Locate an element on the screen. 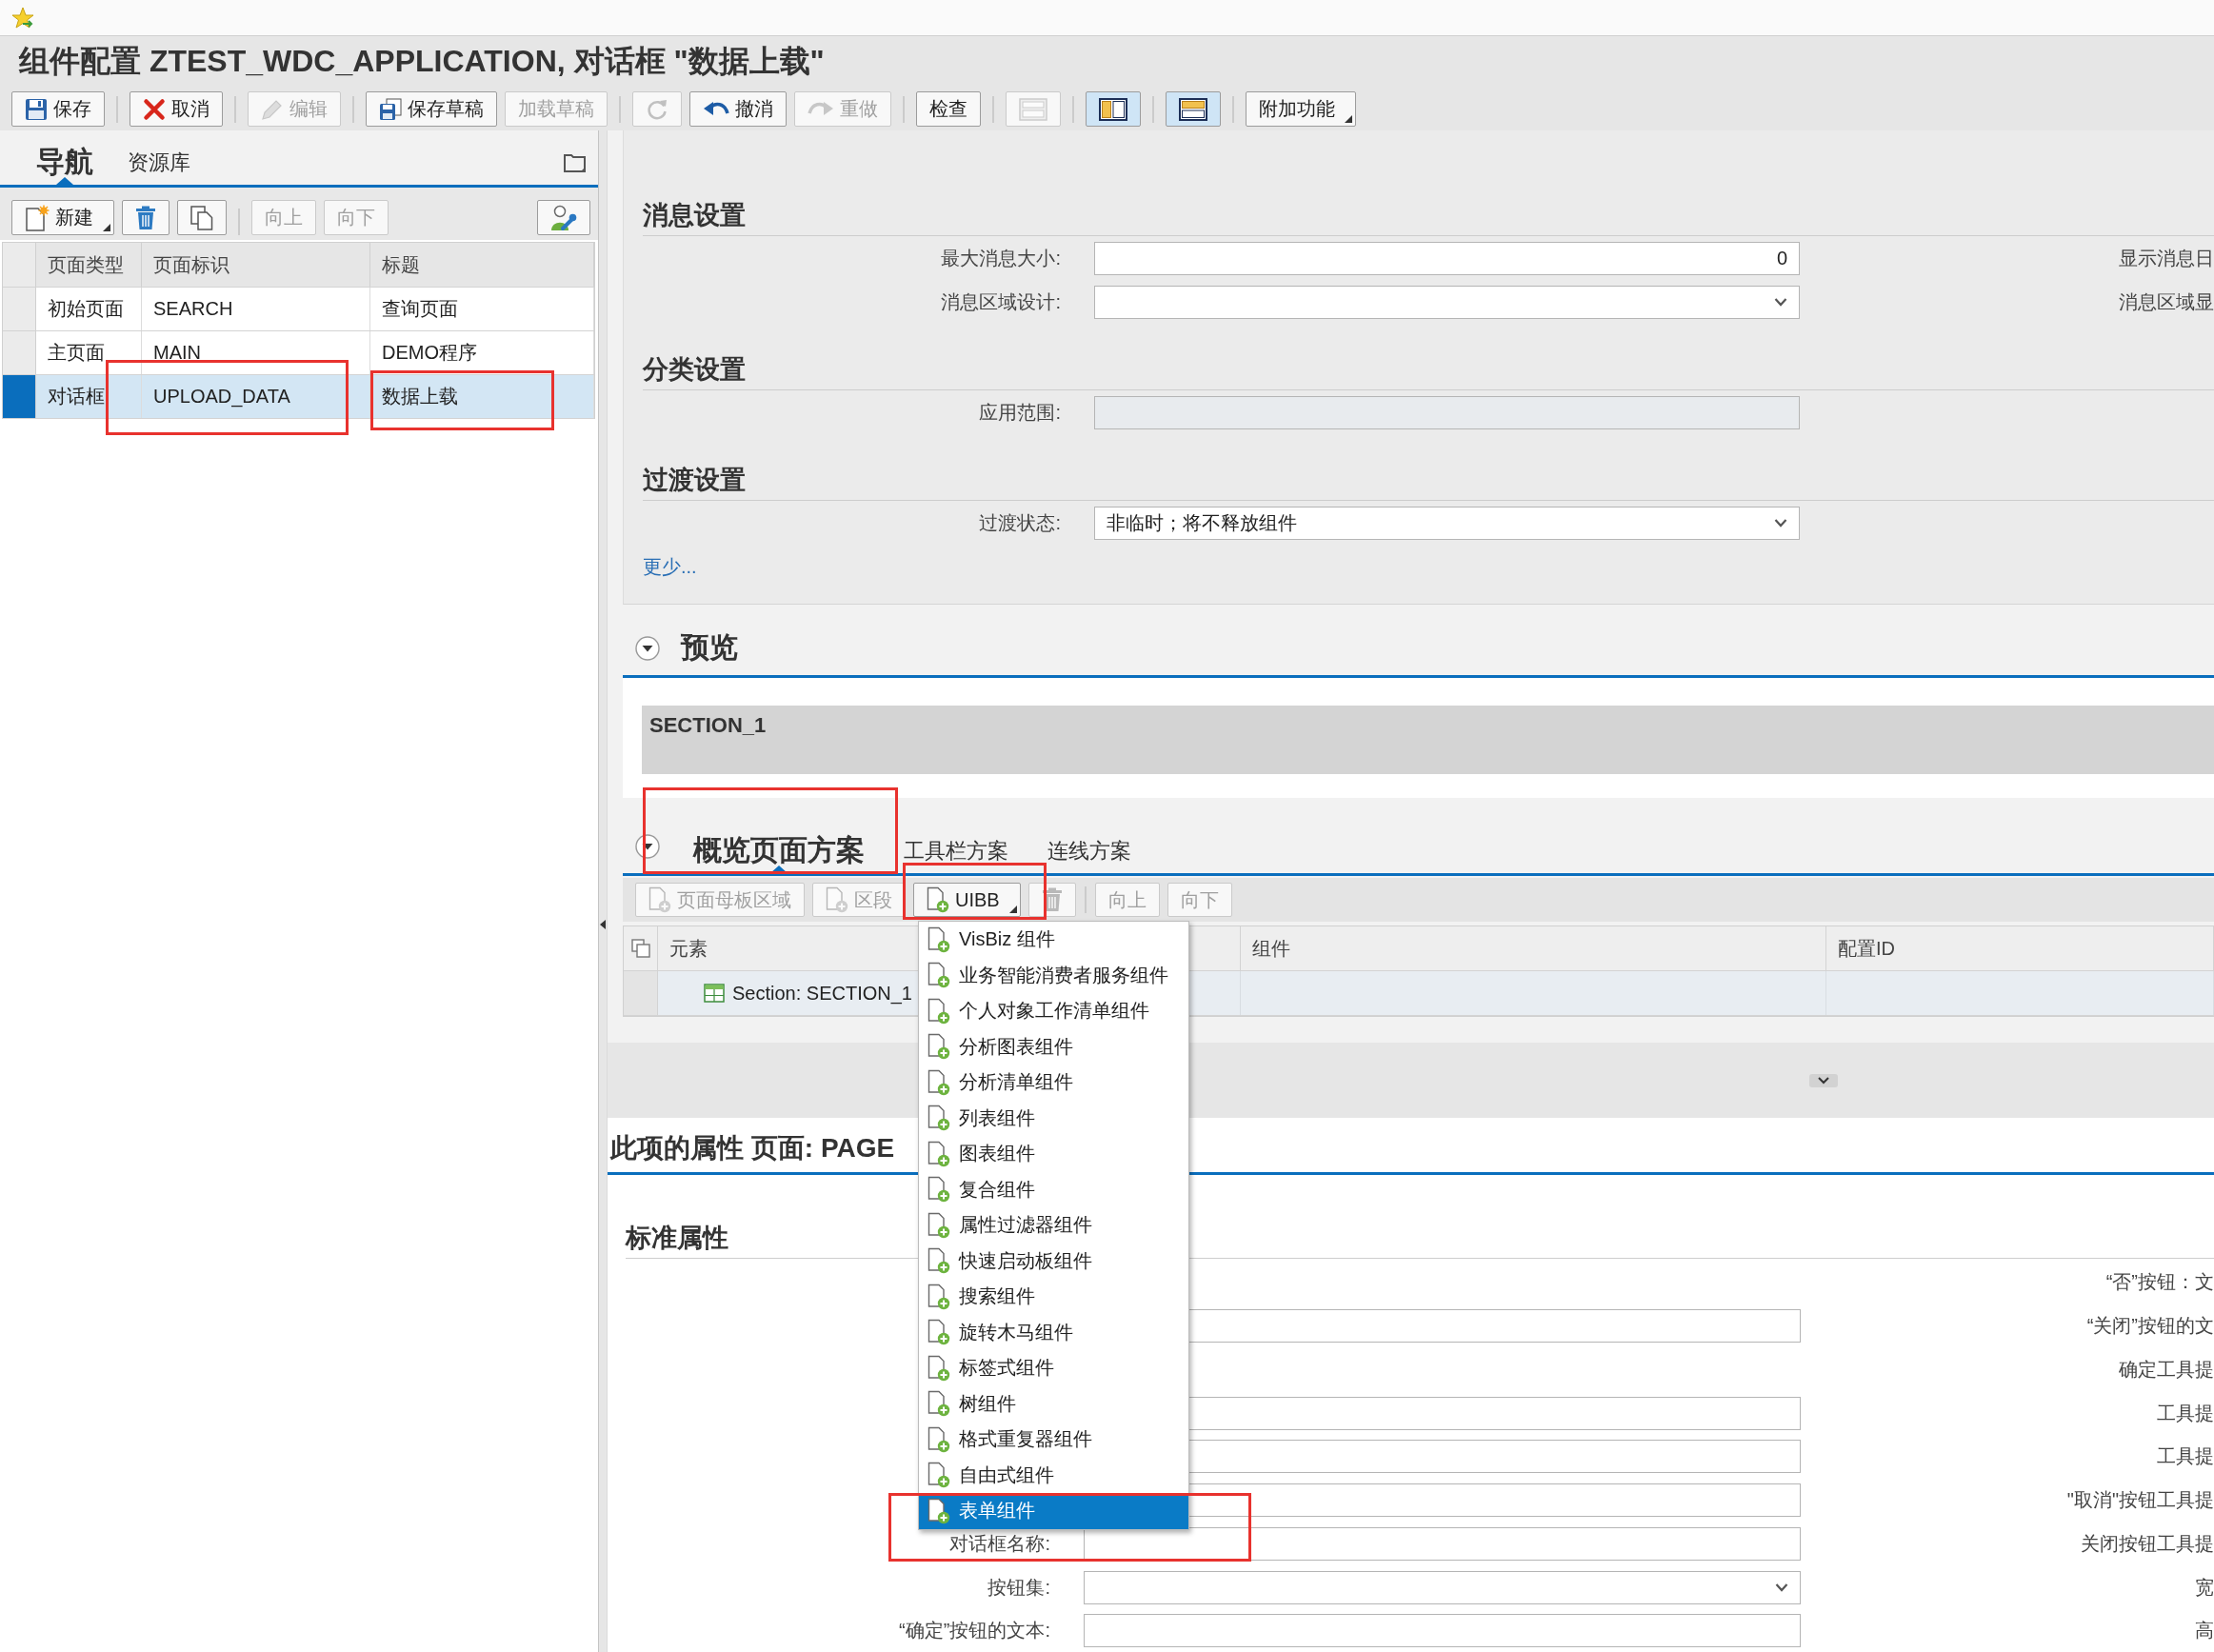 The height and width of the screenshot is (1652, 2214). field-label: 工具提 is located at coordinates (2185, 1457).